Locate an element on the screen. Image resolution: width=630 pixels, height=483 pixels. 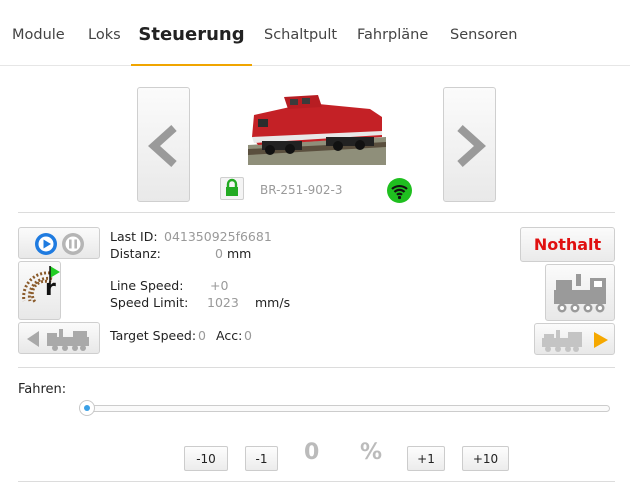
acc-value: 0 is located at coordinates (248, 335).